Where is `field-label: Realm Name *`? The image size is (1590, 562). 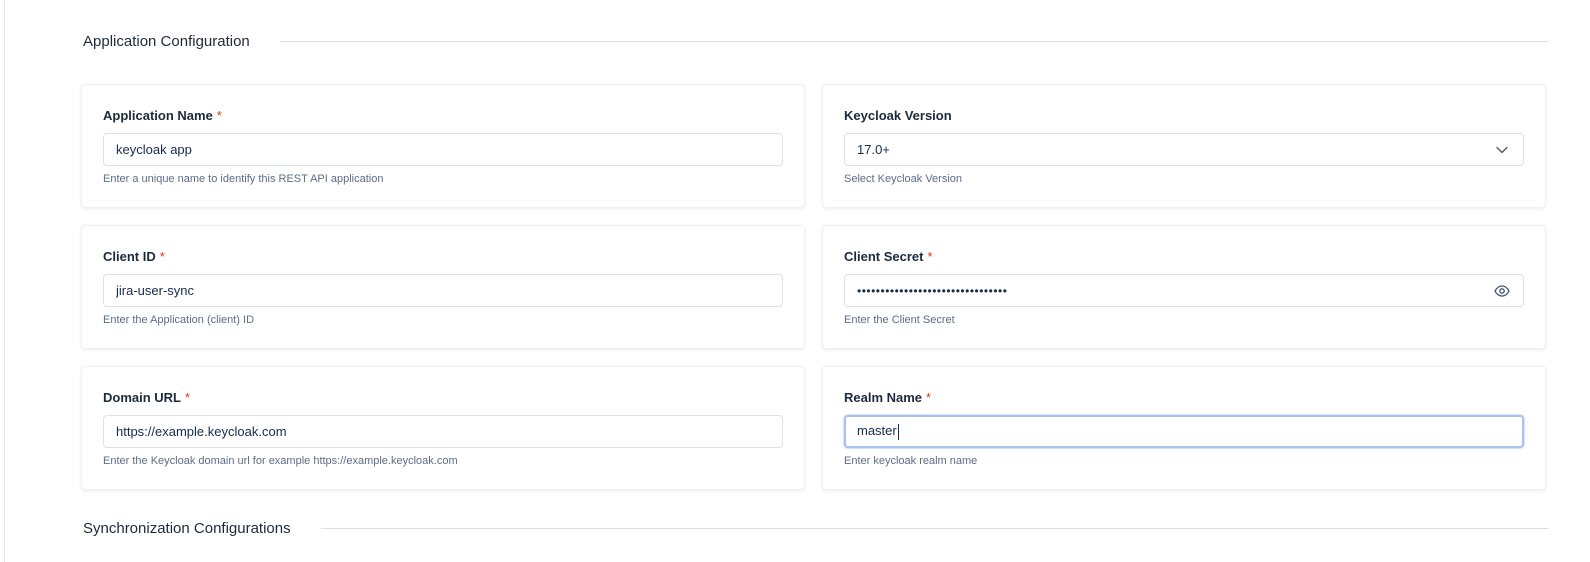 field-label: Realm Name * is located at coordinates (887, 397).